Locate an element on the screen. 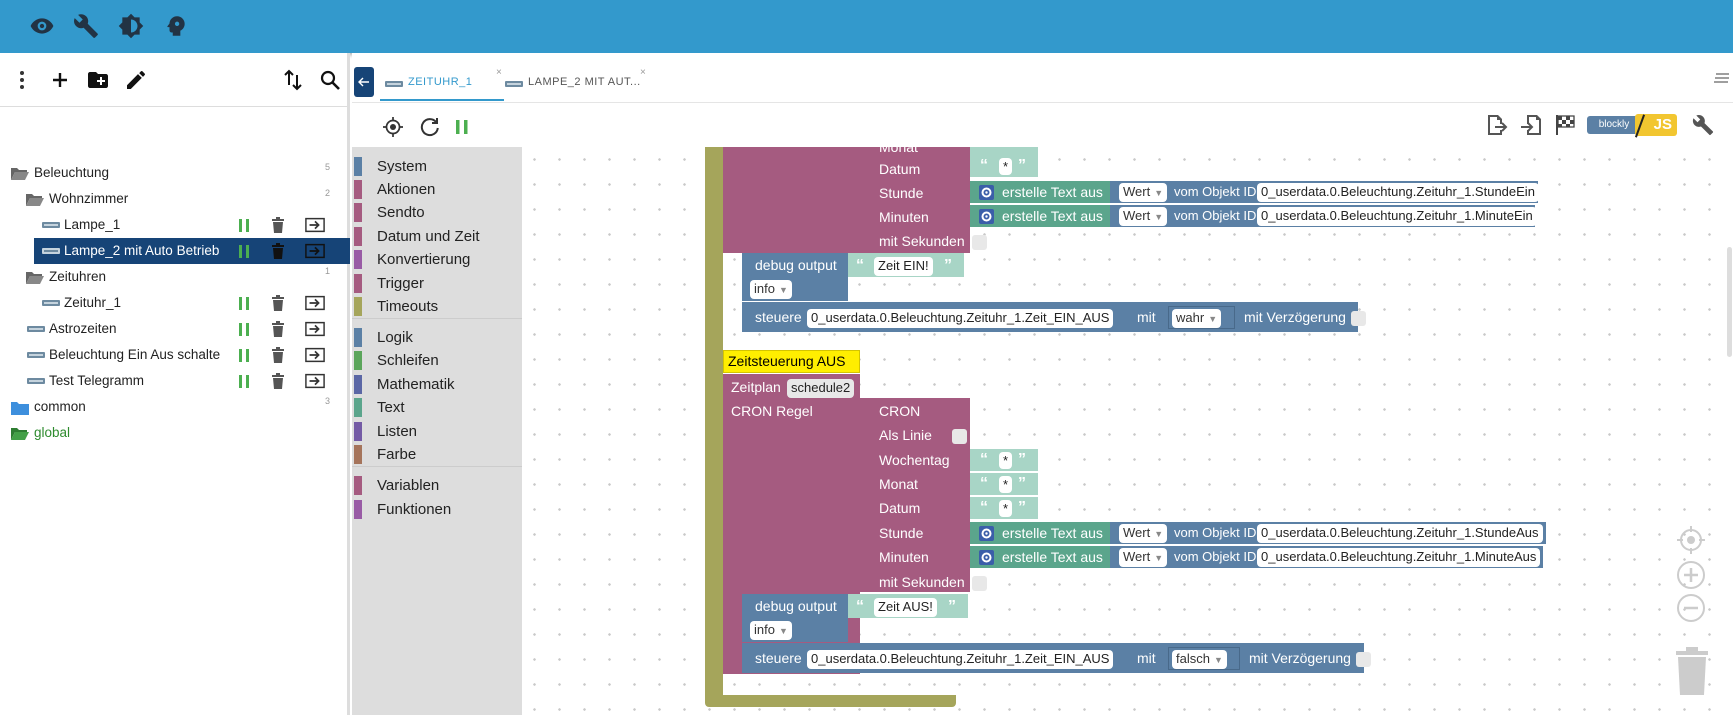  head-icon is located at coordinates (176, 26).